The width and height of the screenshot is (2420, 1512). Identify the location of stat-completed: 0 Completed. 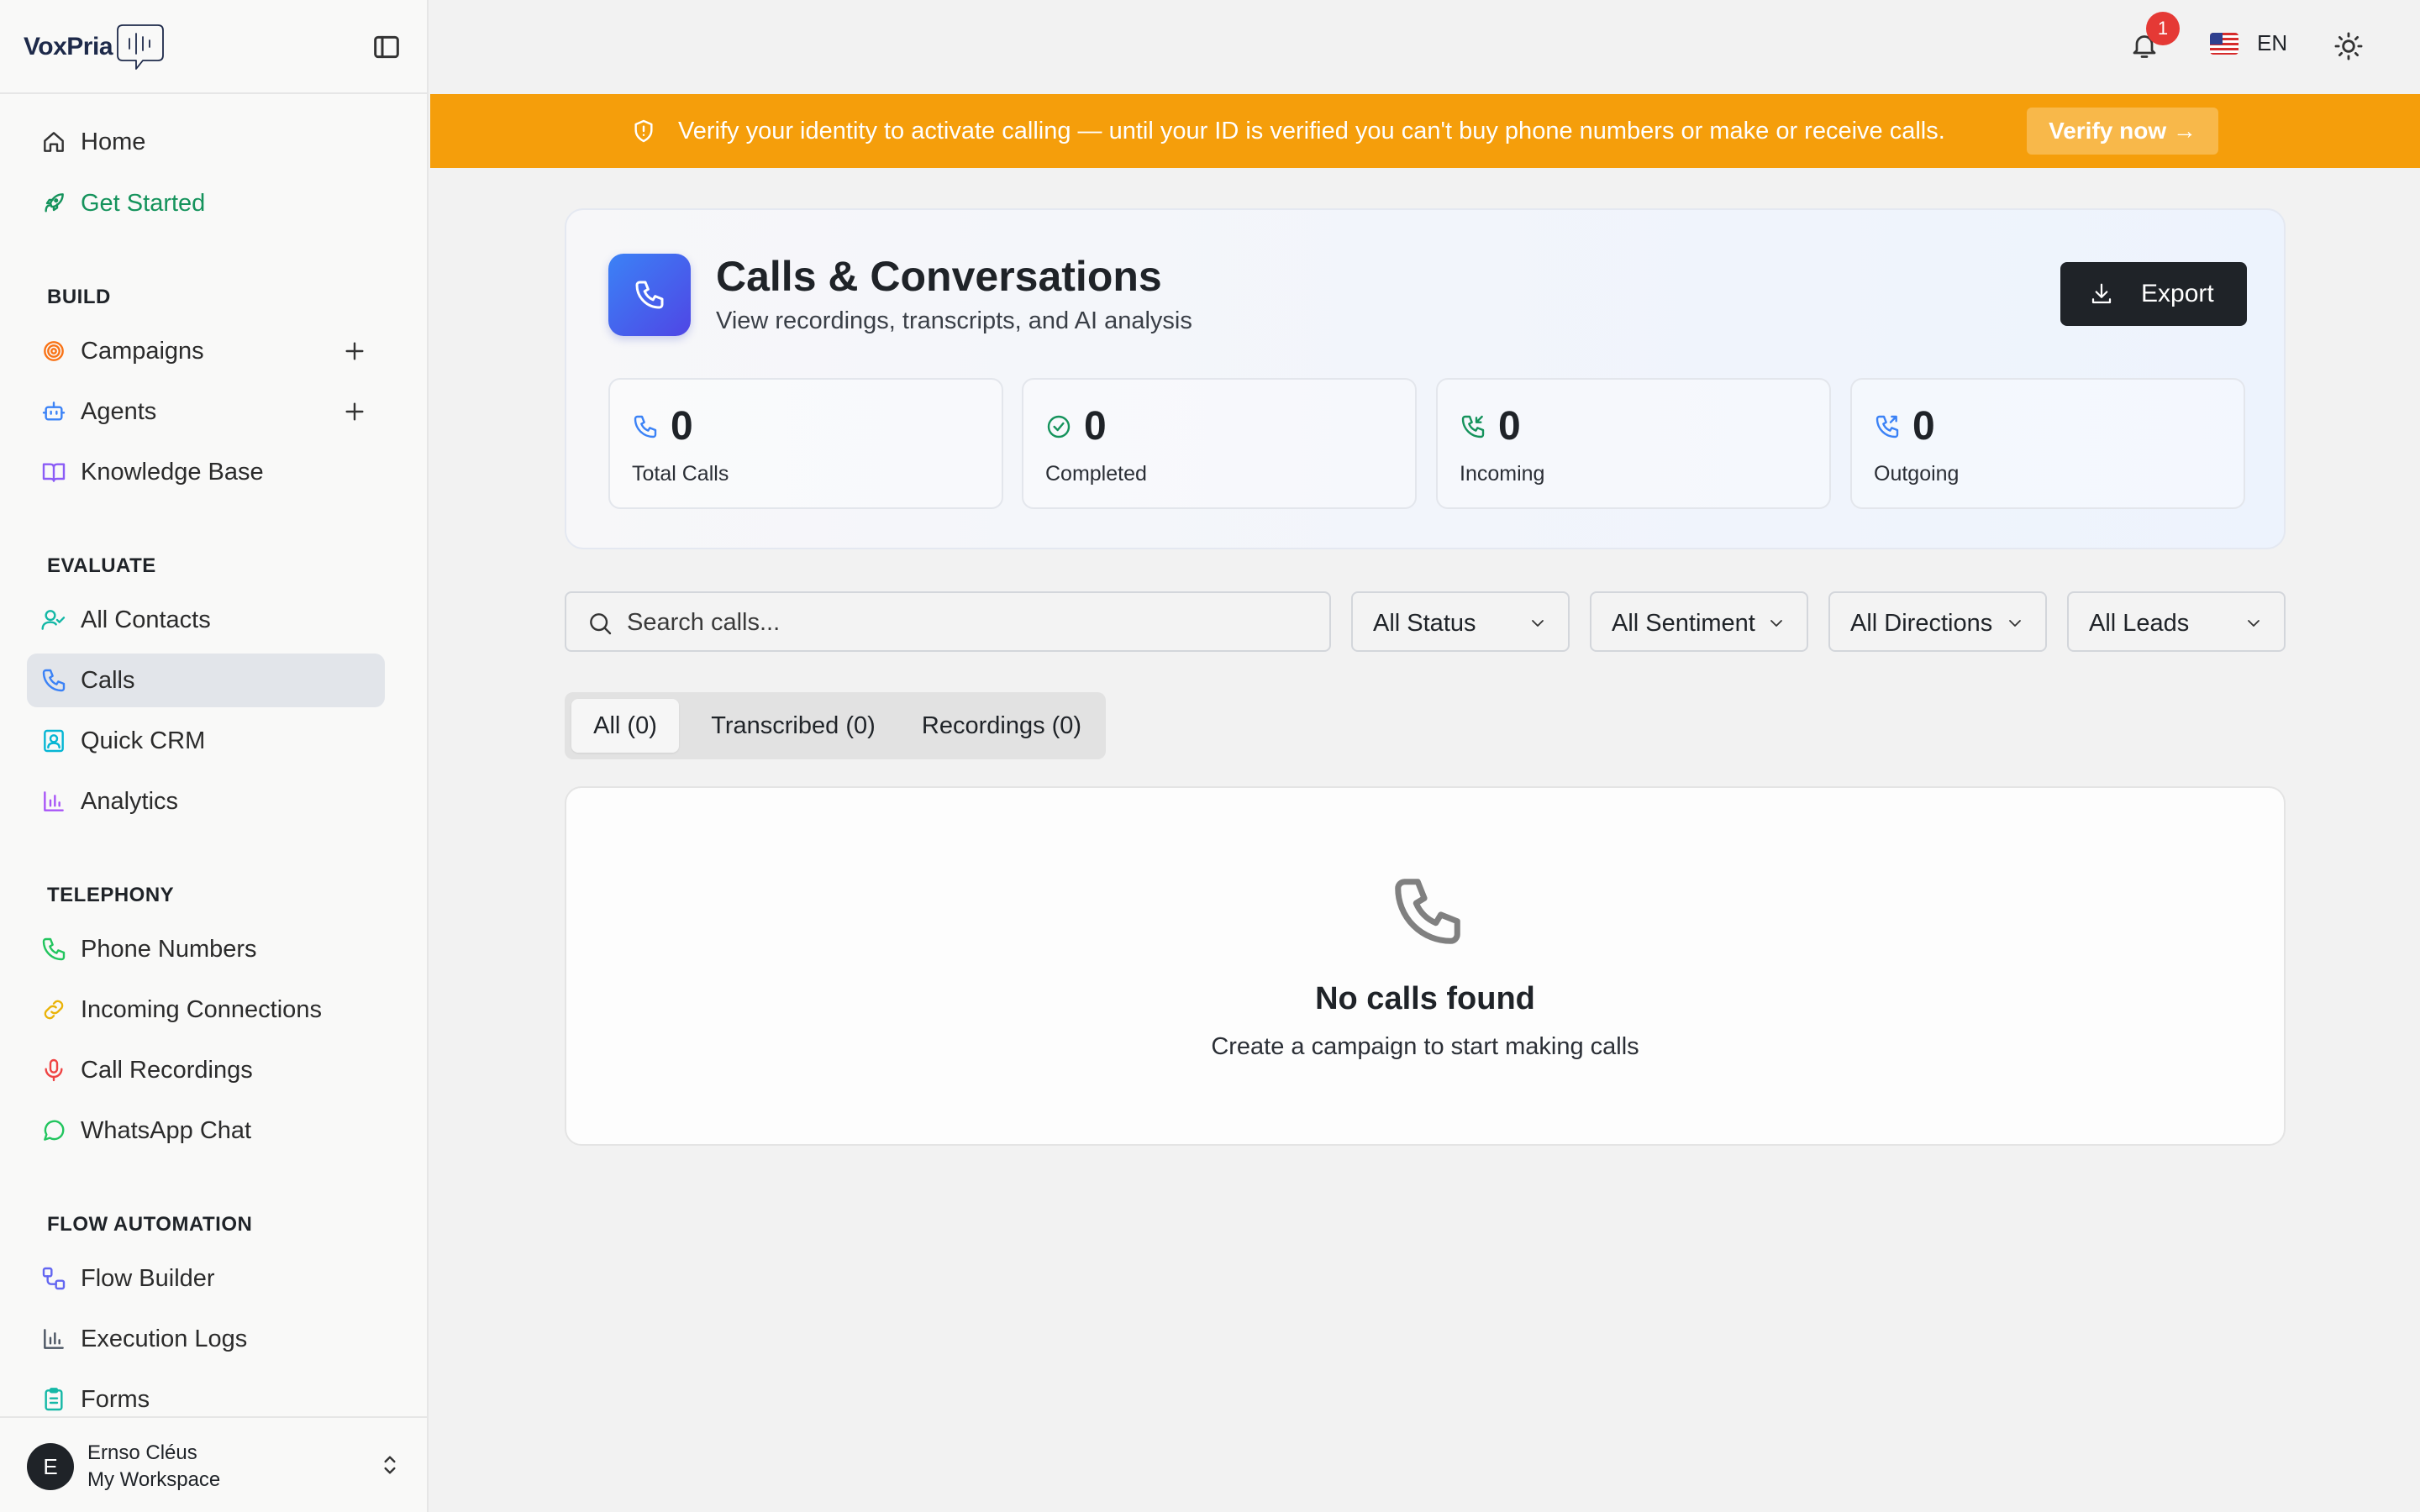
(1219, 443).